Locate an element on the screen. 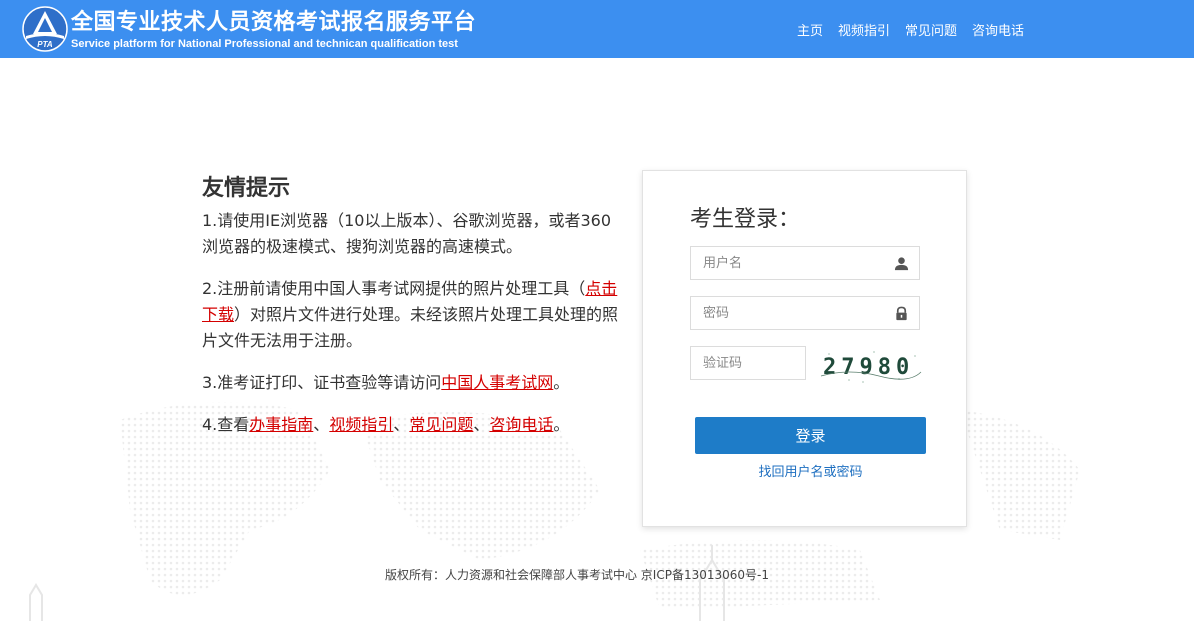 The image size is (1194, 621). tip-3-text-b: 。 is located at coordinates (561, 382).